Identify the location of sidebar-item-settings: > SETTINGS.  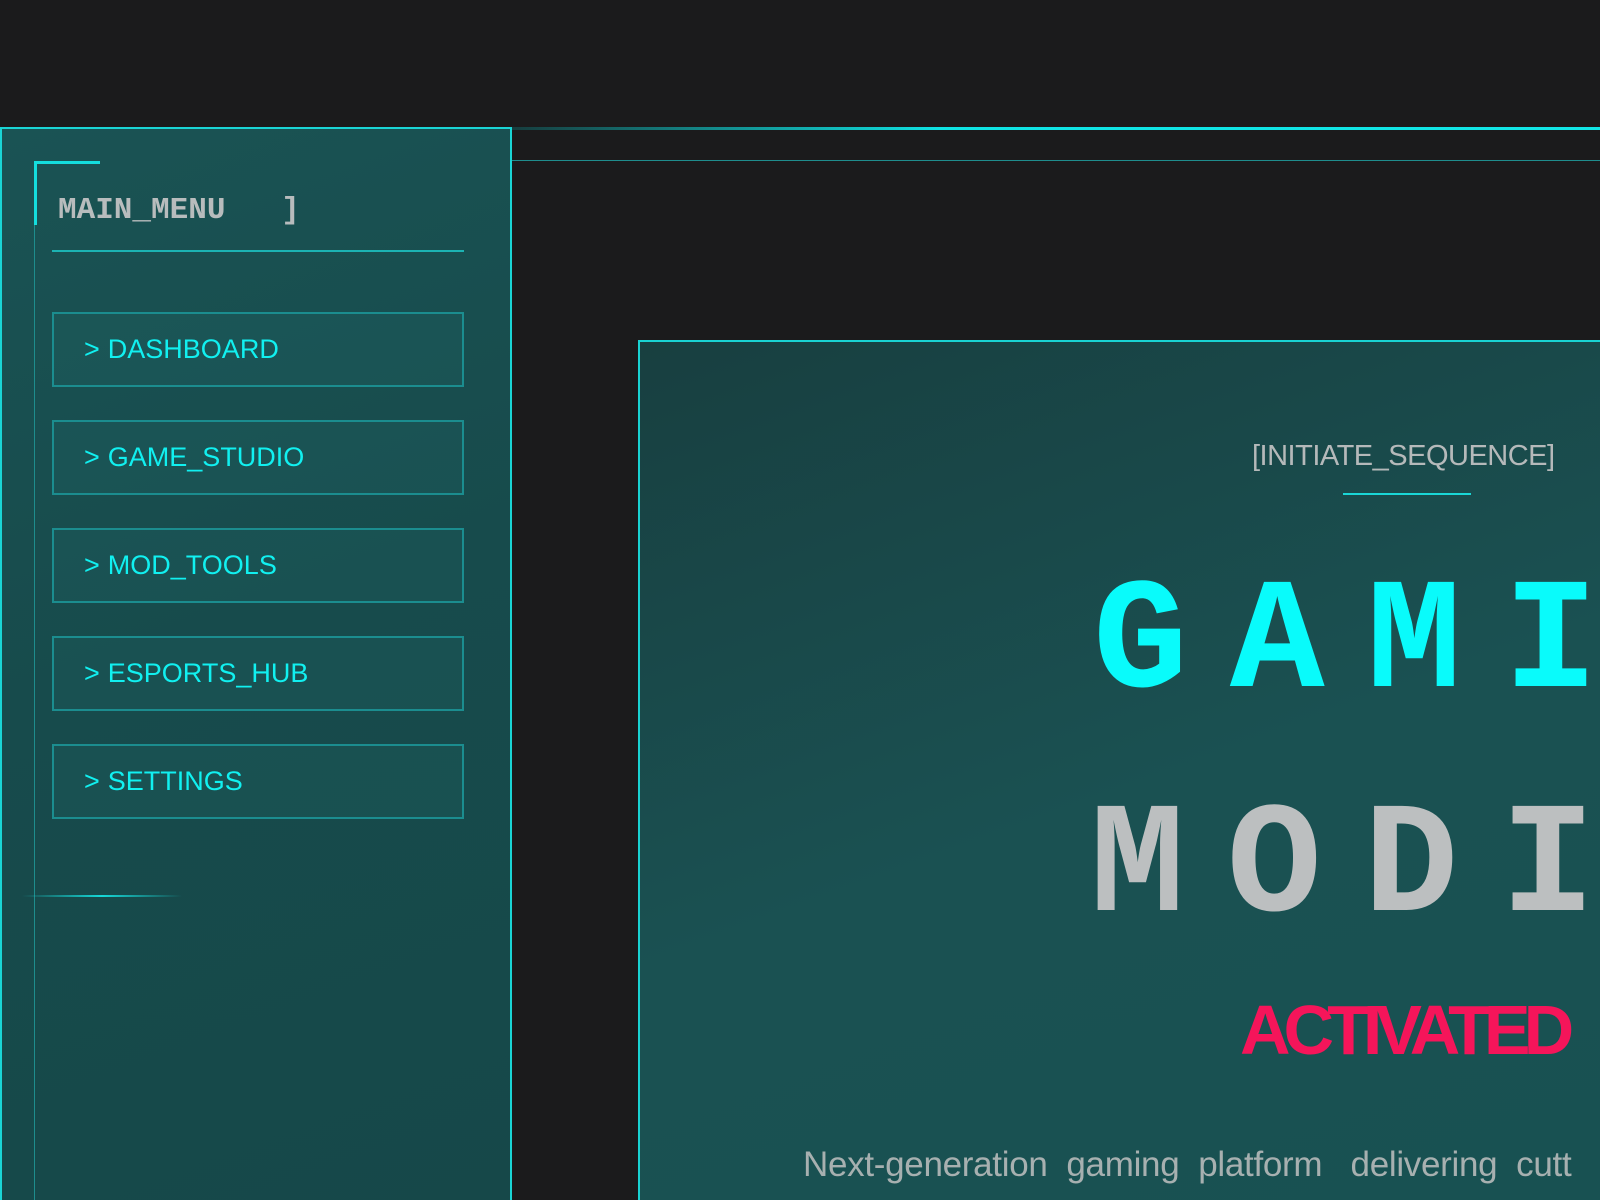
(258, 781).